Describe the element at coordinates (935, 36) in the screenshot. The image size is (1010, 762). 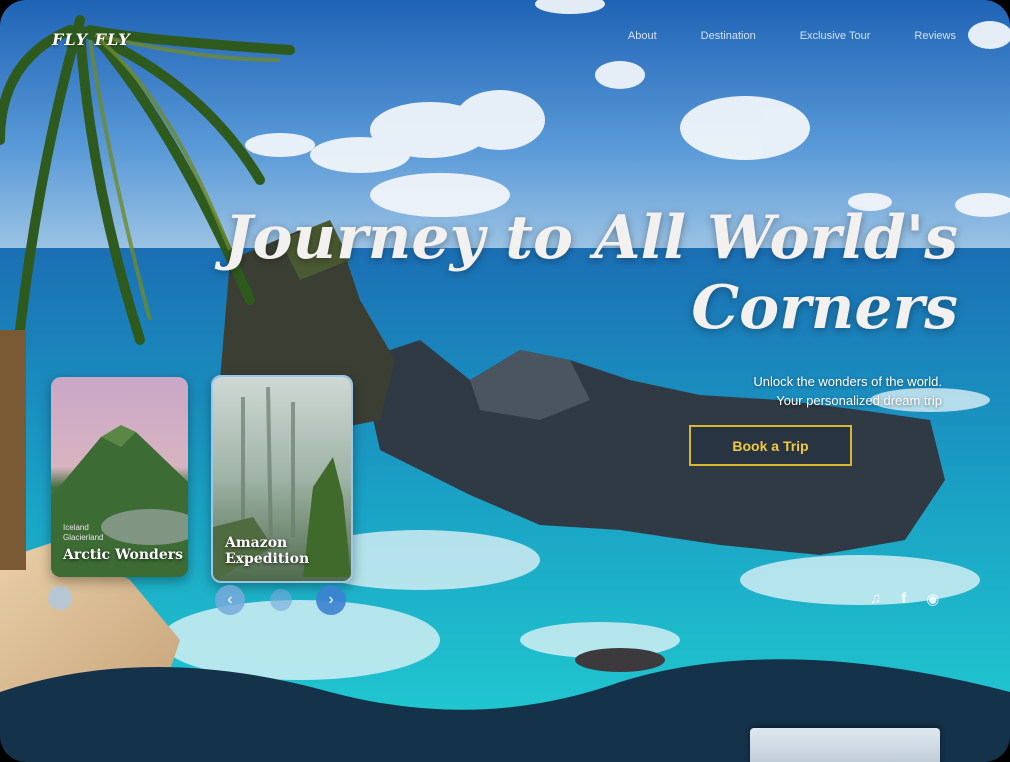
I see `nav-reviews: Reviews` at that location.